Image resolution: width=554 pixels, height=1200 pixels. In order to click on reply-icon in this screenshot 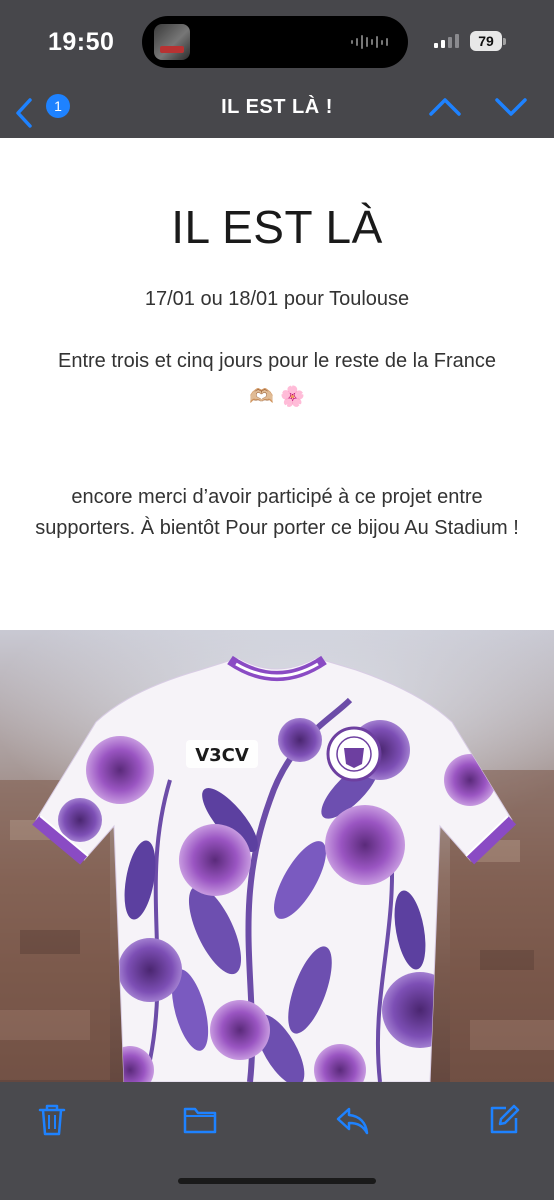, I will do `click(352, 1121)`.